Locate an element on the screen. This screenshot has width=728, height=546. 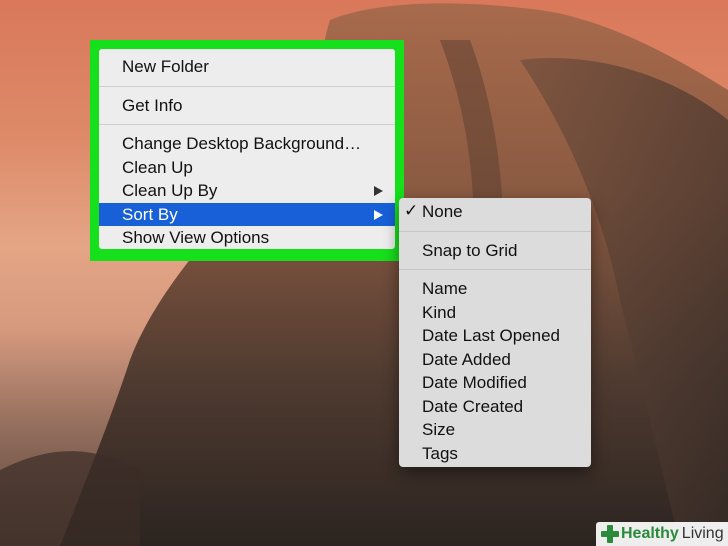
menu-item-sort-by: Sort By is located at coordinates (247, 214).